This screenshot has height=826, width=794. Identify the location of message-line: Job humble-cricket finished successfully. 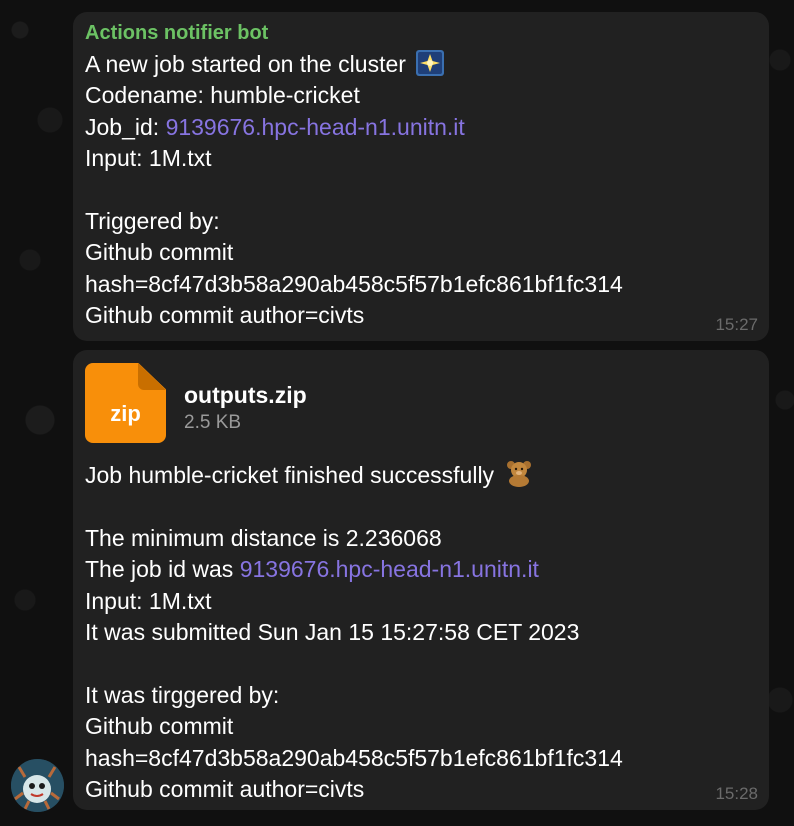
(421, 475).